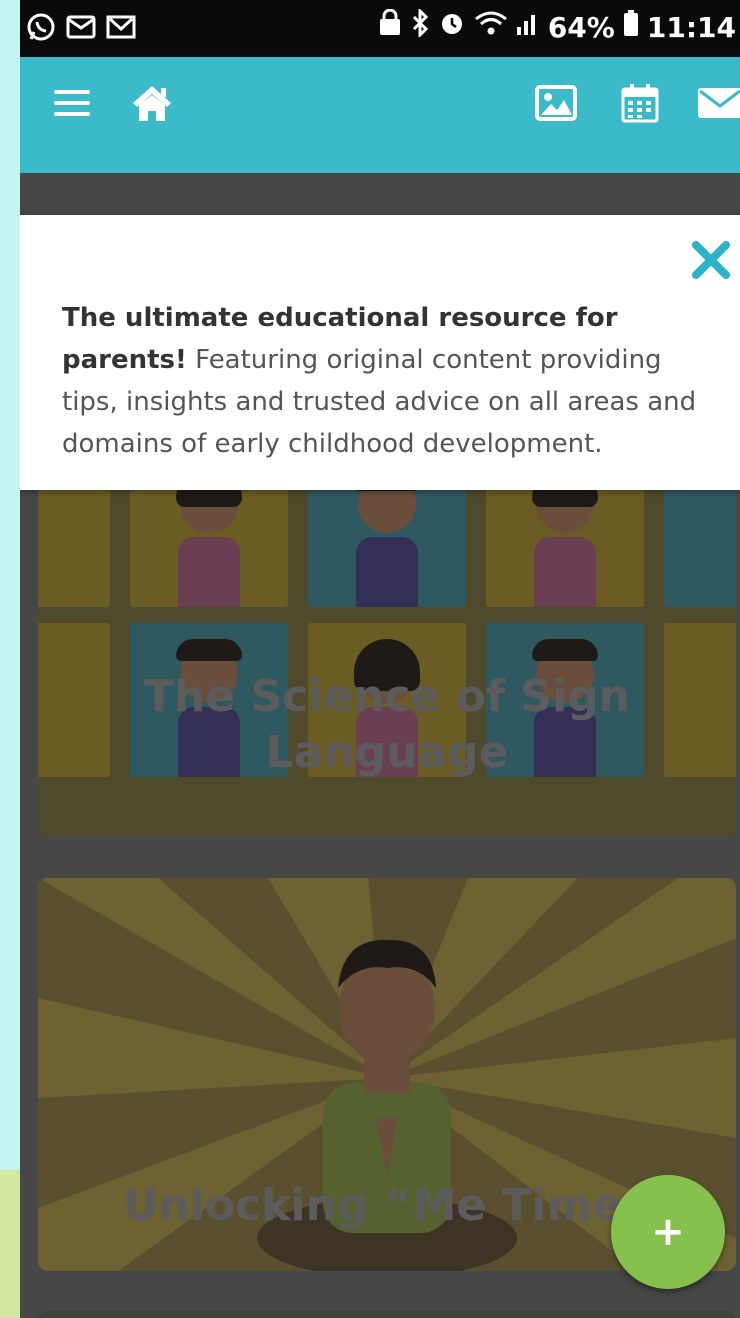 This screenshot has width=740, height=1318. I want to click on wifi-icon, so click(491, 28).